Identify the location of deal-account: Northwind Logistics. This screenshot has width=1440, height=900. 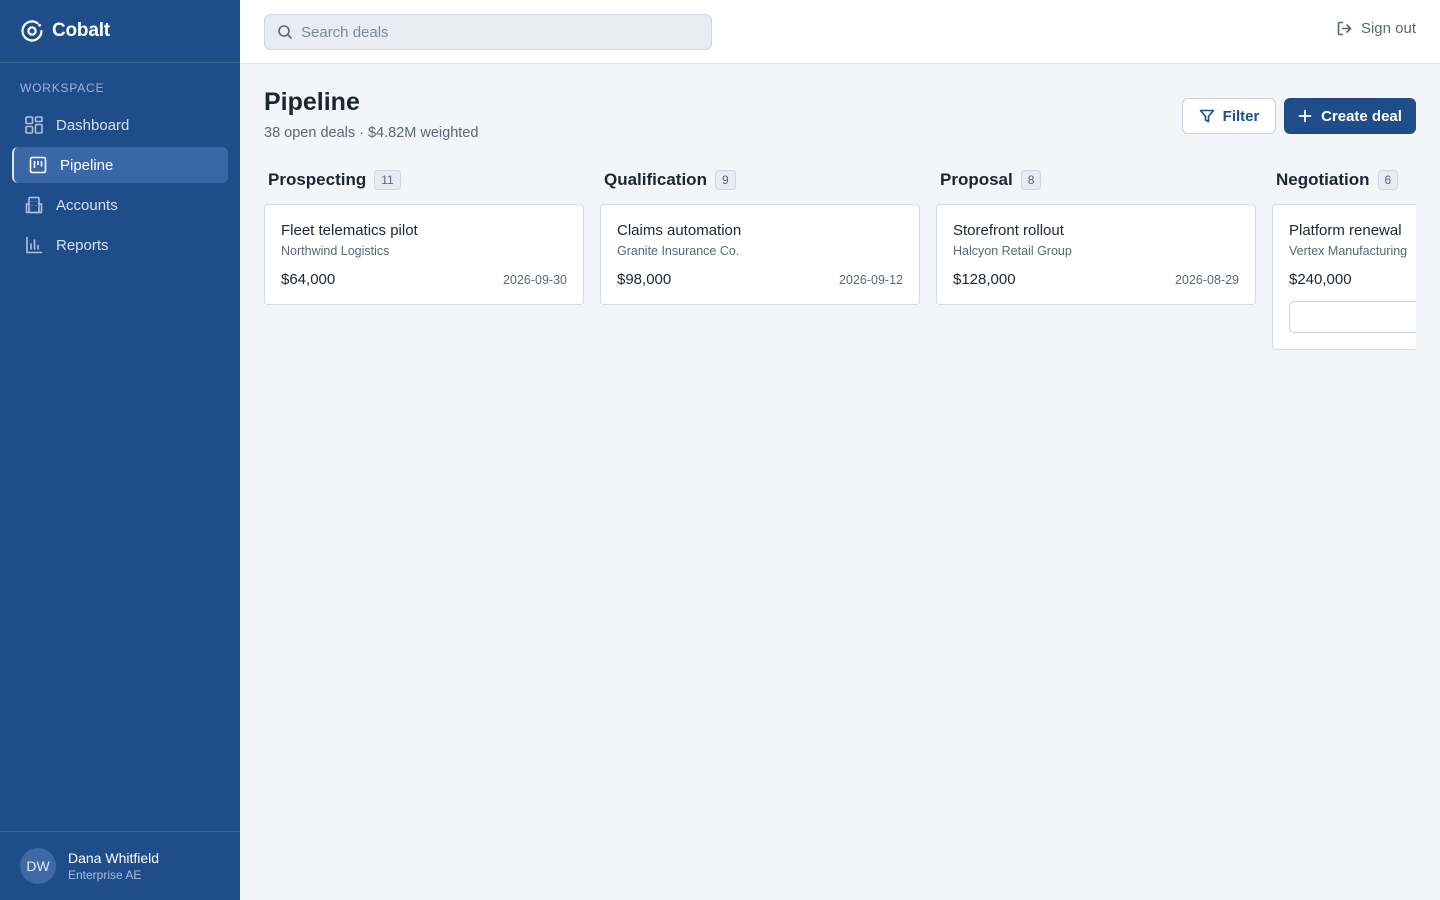
(335, 251).